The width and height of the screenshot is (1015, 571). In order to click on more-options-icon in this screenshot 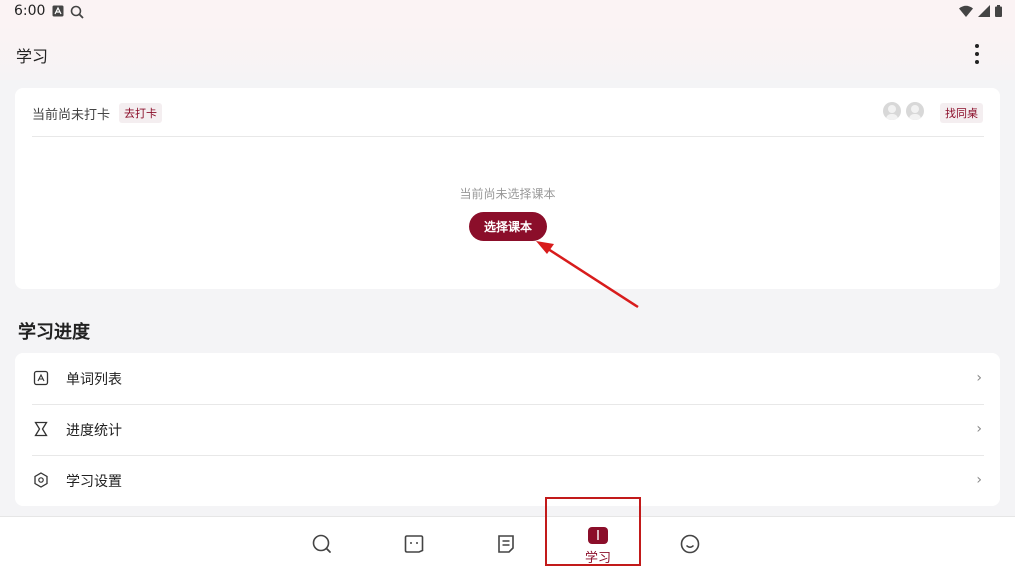, I will do `click(977, 46)`.